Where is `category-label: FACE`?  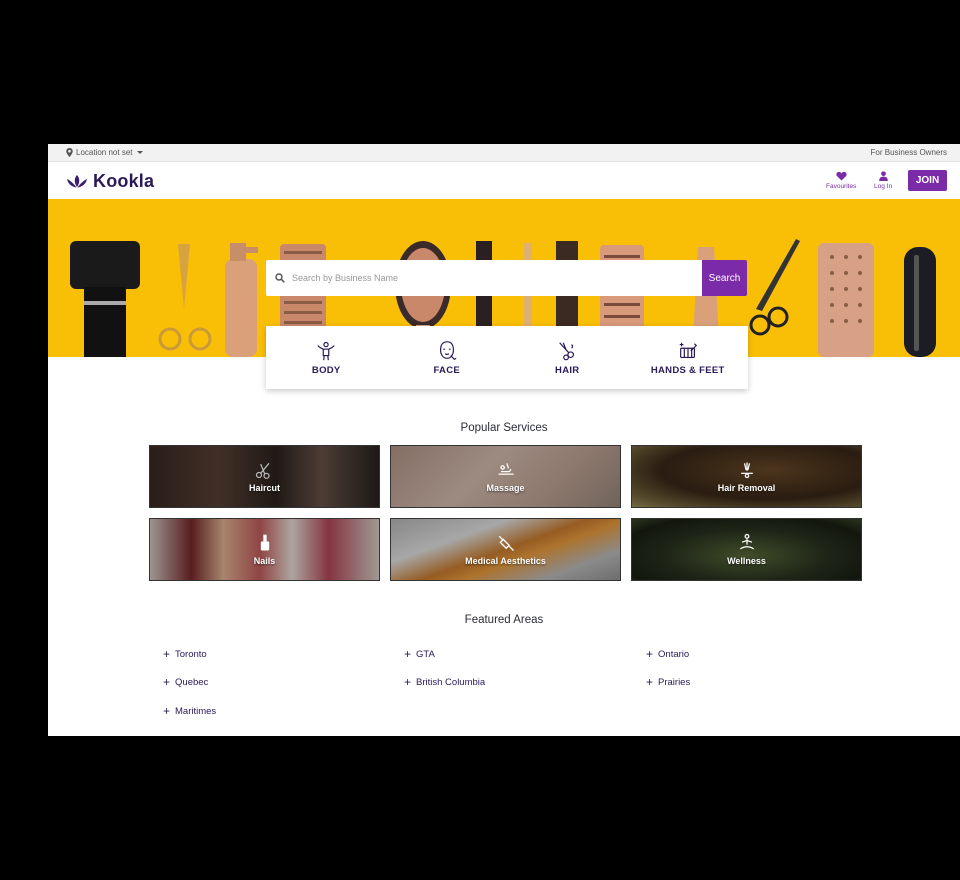
category-label: FACE is located at coordinates (447, 370).